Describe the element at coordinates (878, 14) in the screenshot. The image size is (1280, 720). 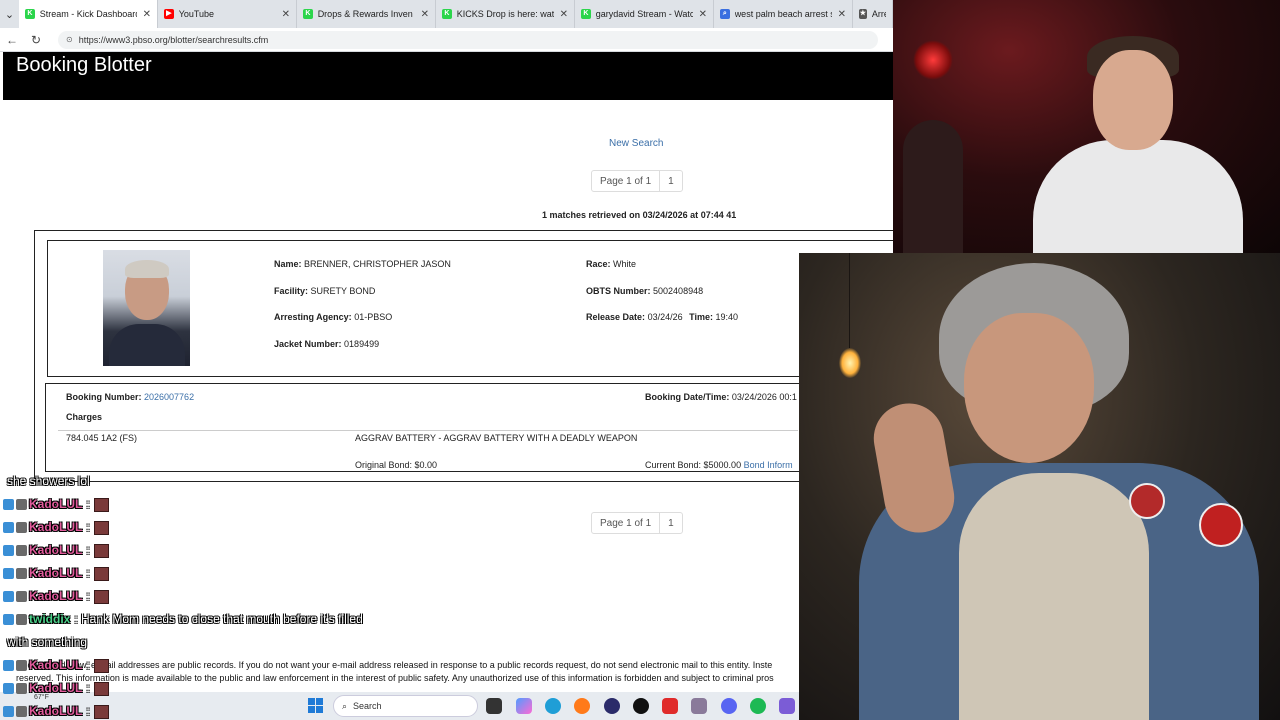
I see `tab-title: Arre` at that location.